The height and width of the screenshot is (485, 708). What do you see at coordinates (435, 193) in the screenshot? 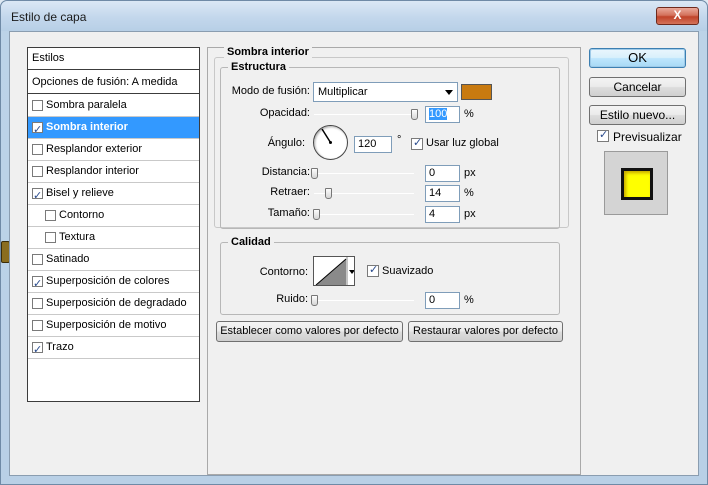
I see `choke-value: 14` at bounding box center [435, 193].